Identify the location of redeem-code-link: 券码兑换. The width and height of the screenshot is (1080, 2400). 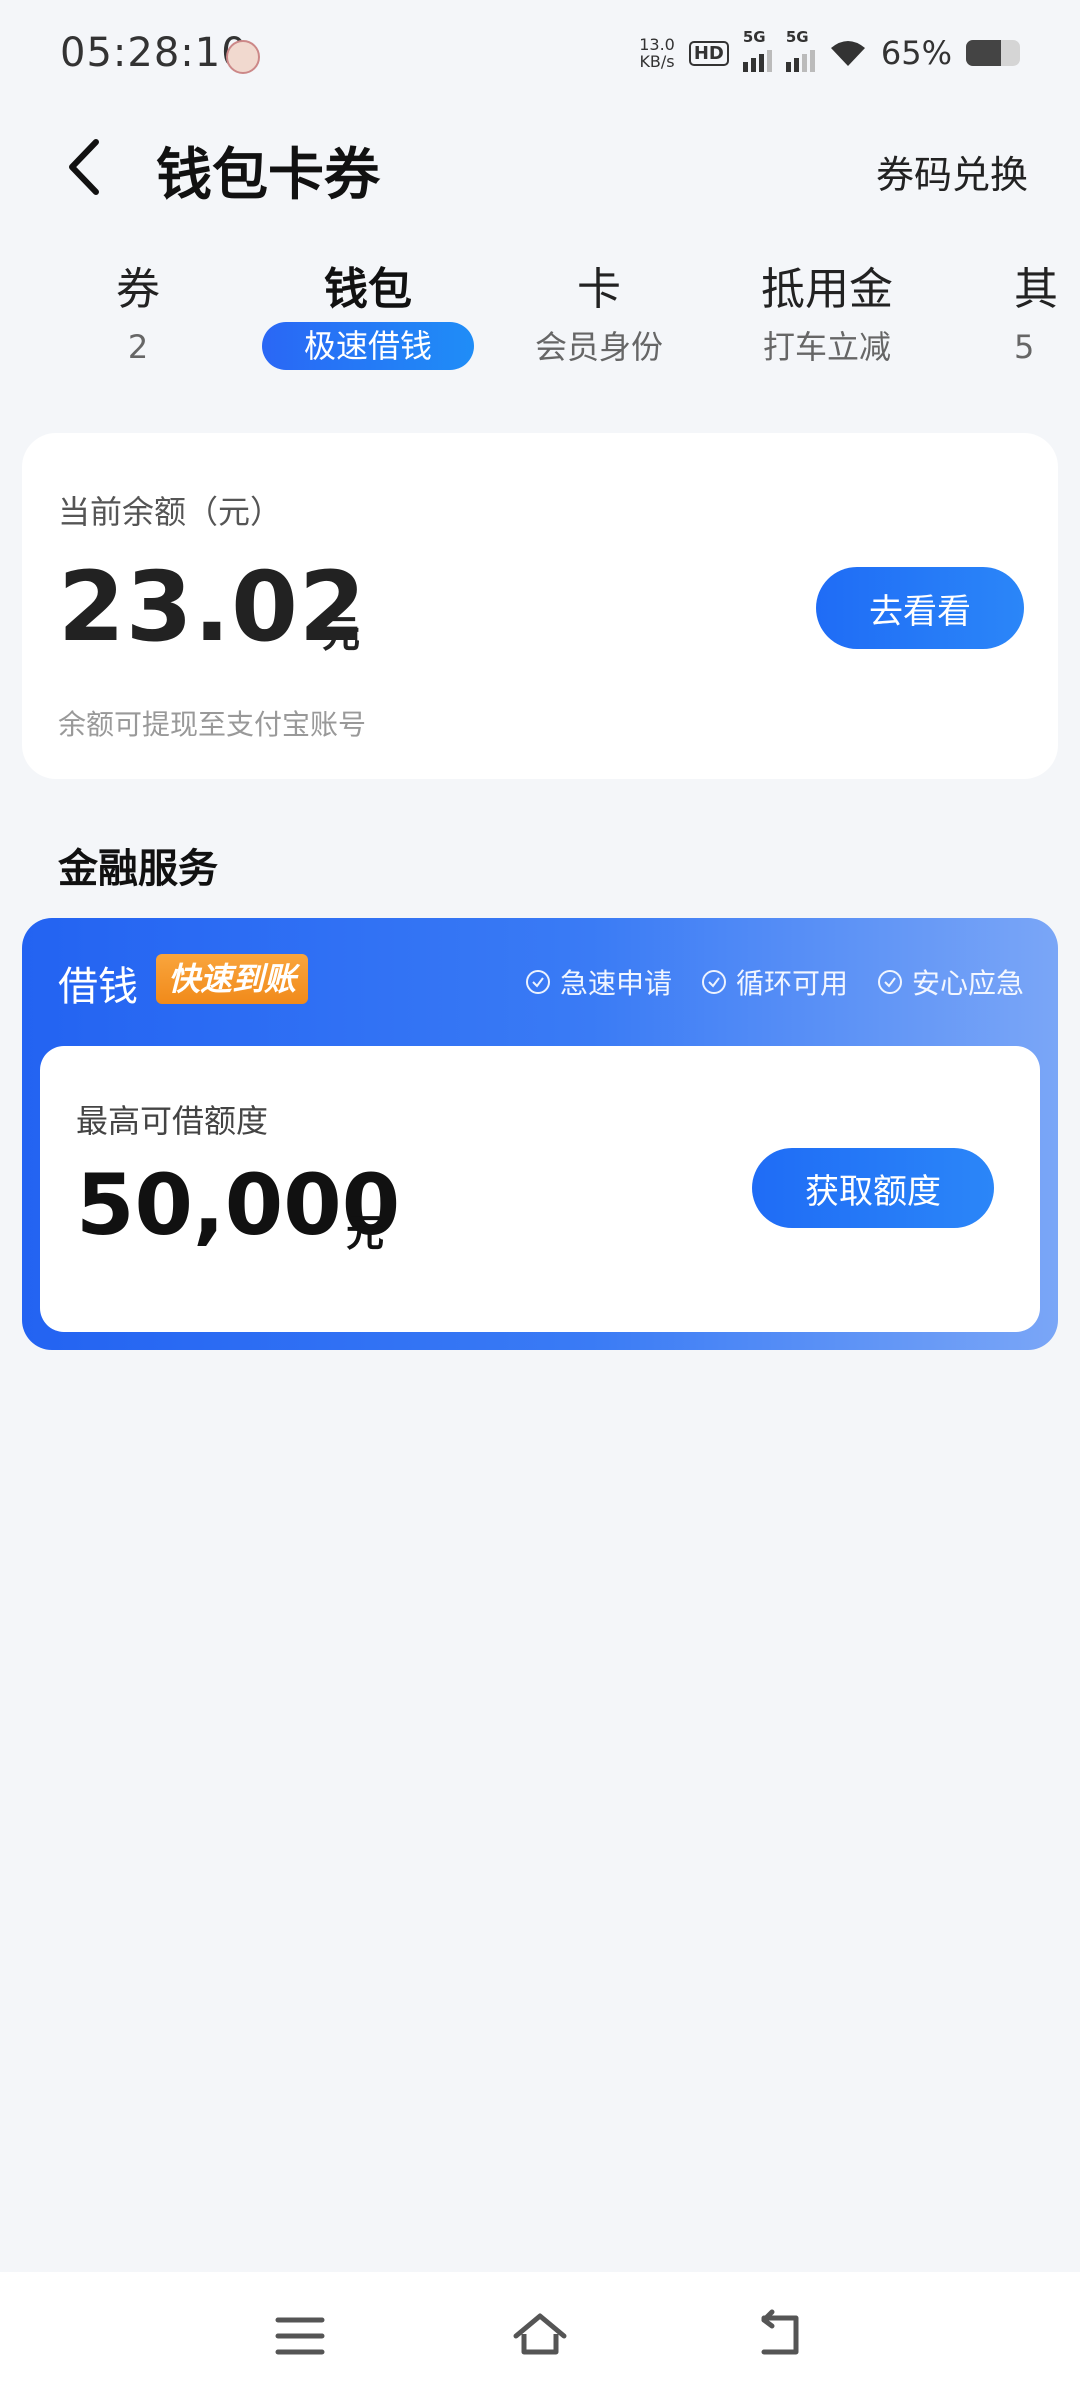
(952, 171).